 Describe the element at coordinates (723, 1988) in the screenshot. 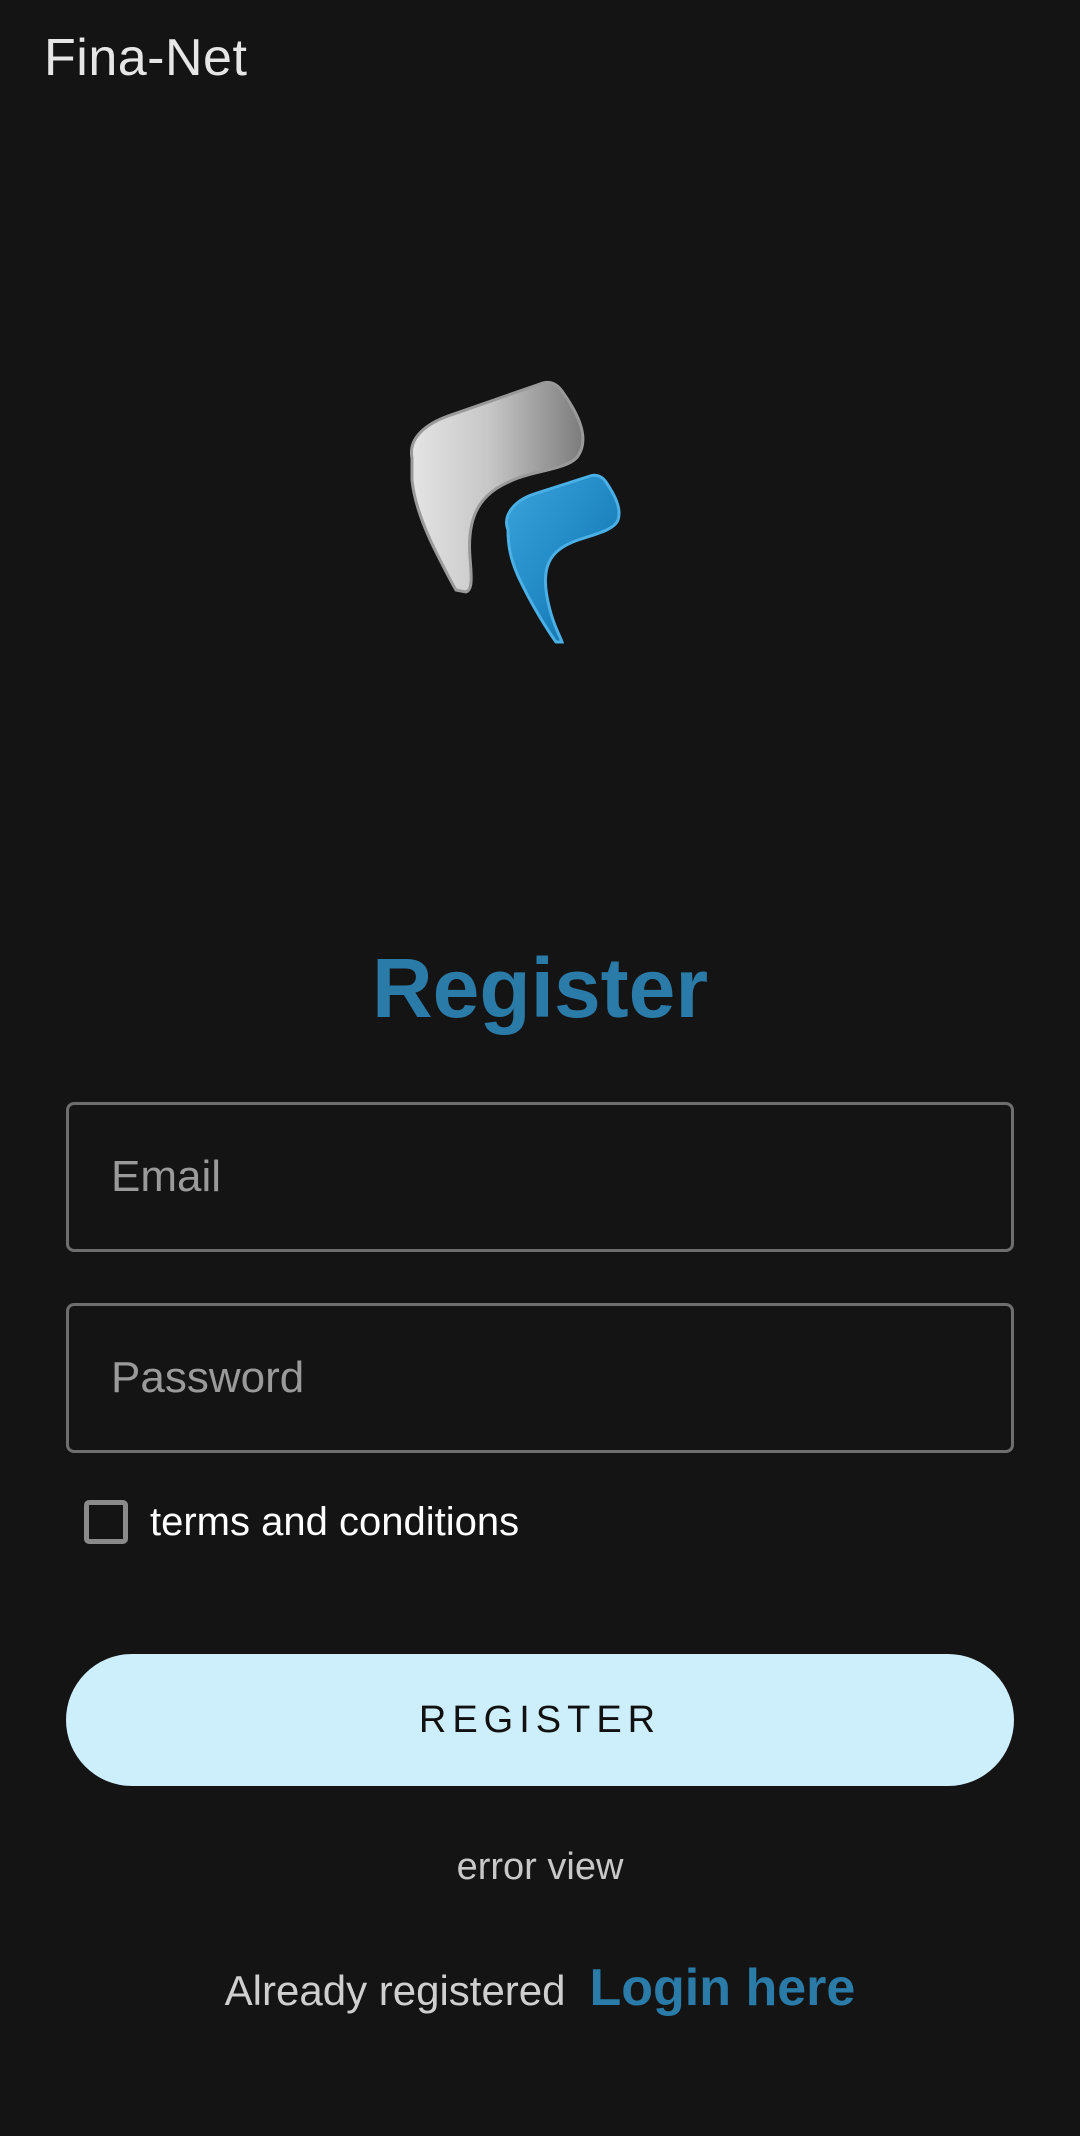

I see `login-here-link: Login here` at that location.